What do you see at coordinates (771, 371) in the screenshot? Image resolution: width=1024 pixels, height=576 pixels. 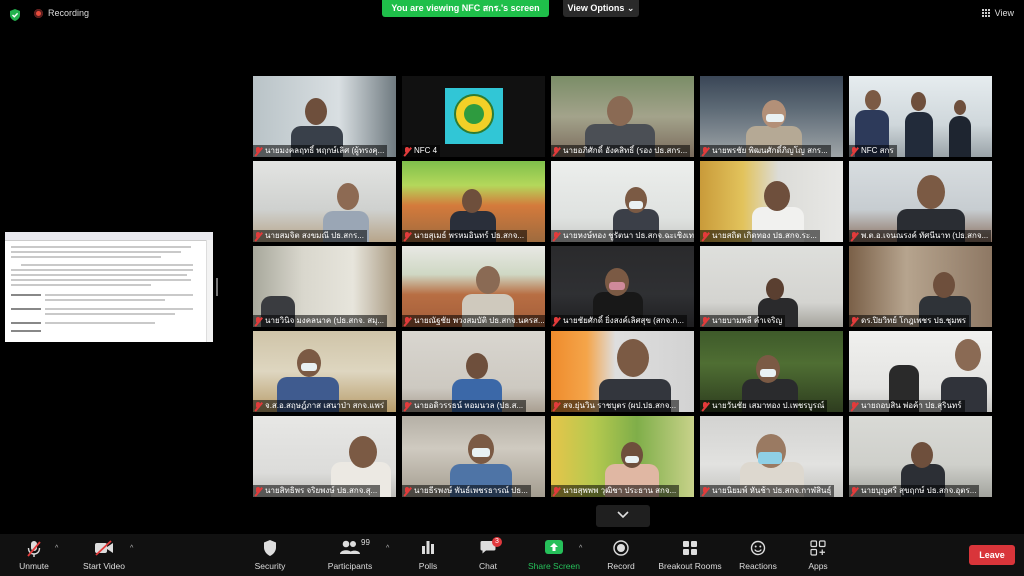 I see `participant-tile: นายวันชัย เสมาทอง ป.เพชรบูรณ์` at bounding box center [771, 371].